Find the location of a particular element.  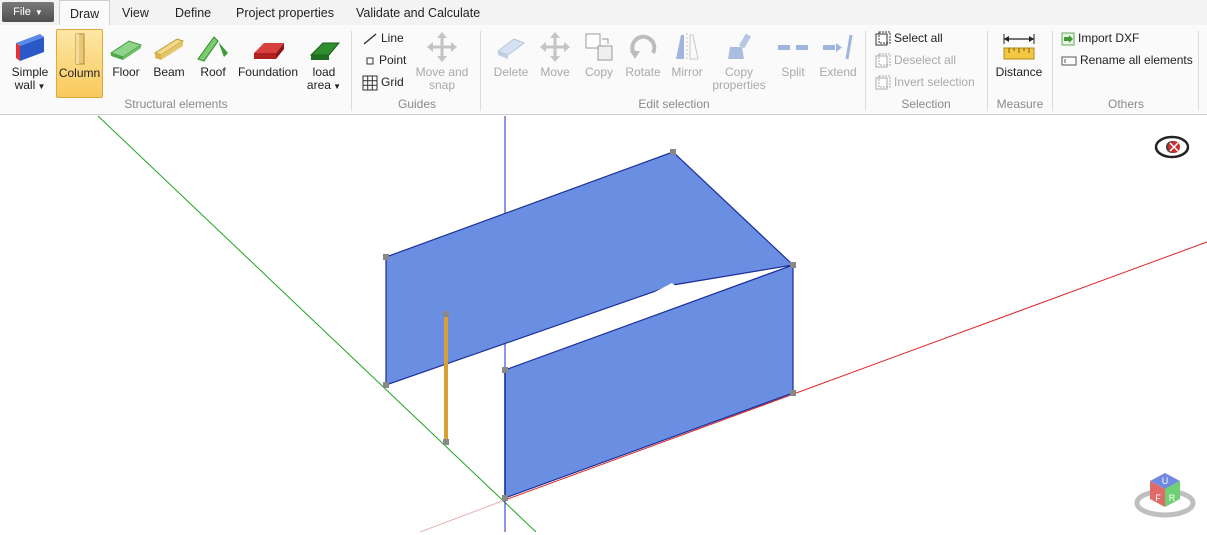

select-all-button: Select all is located at coordinates (909, 38).